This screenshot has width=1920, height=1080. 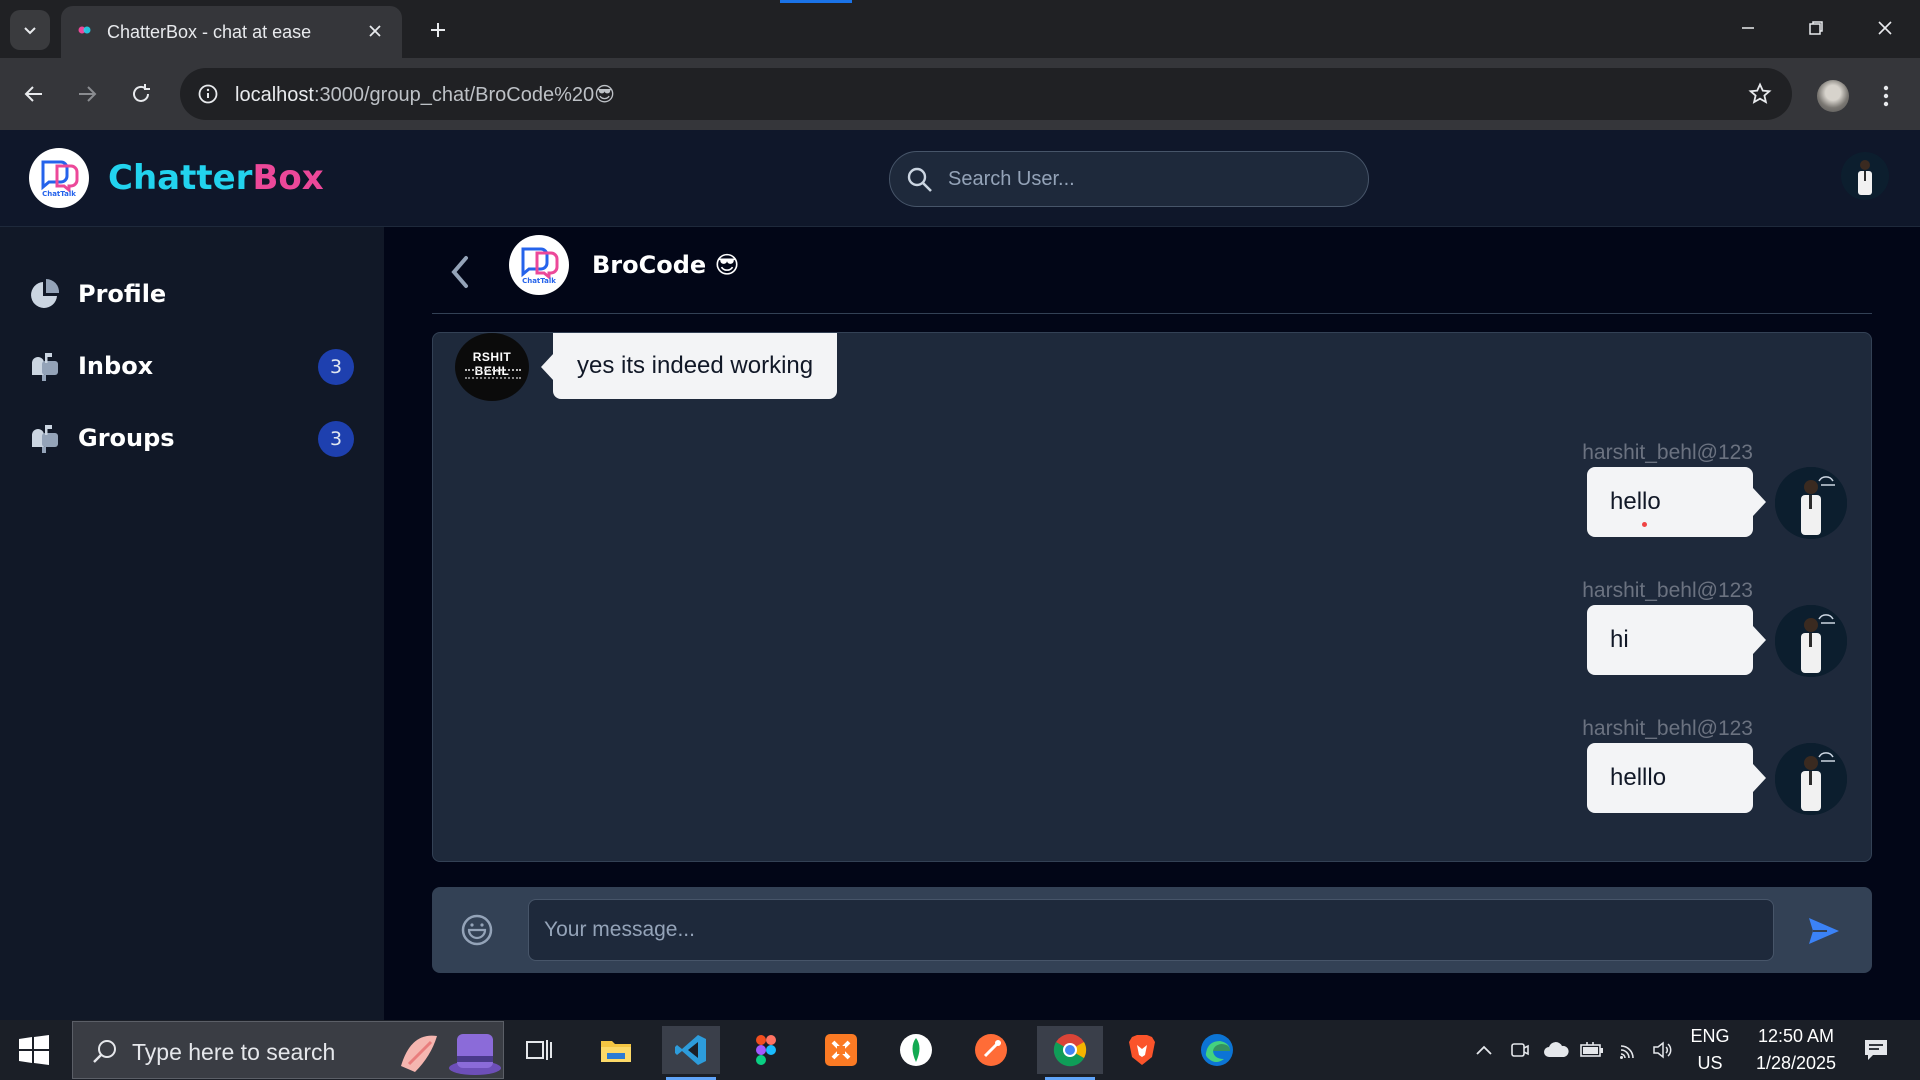 What do you see at coordinates (666, 265) in the screenshot?
I see `group-name: BroCode 😎` at bounding box center [666, 265].